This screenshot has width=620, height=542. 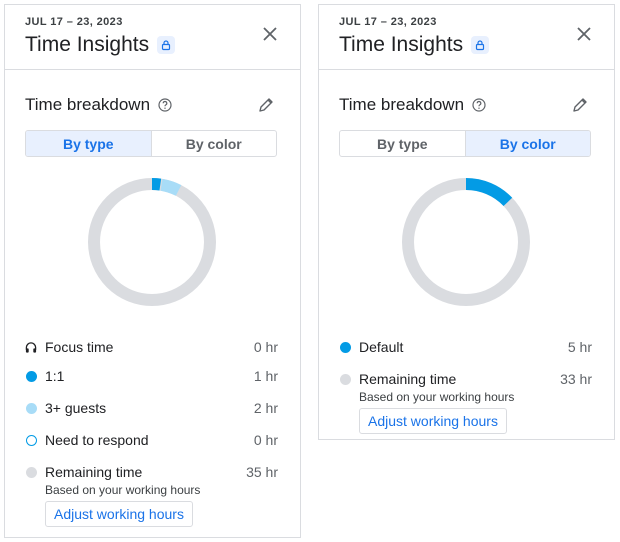 What do you see at coordinates (151, 440) in the screenshot?
I see `legend-item-need-to-respond: Need to respond 0 hr` at bounding box center [151, 440].